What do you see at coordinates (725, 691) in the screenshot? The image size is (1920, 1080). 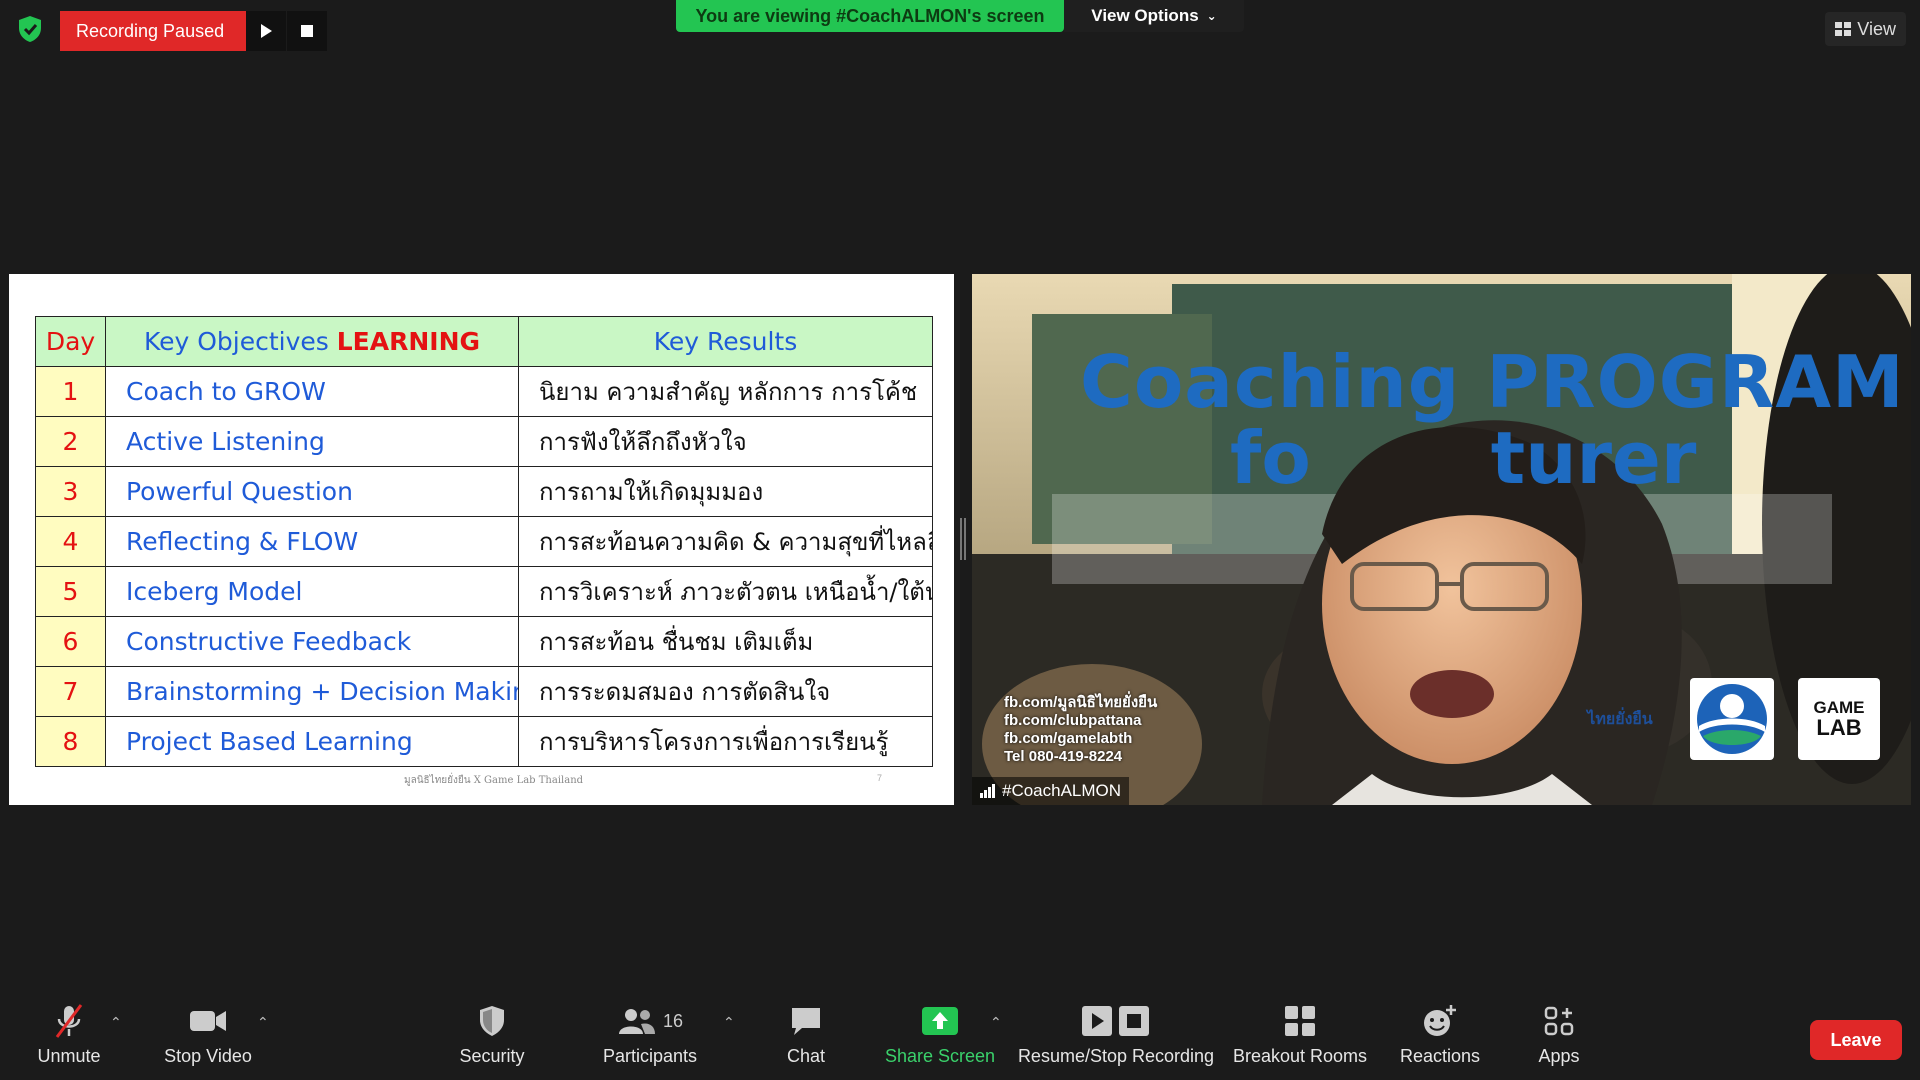 I see `result-cell: การระดมสมอง การตัดสินใจ` at bounding box center [725, 691].